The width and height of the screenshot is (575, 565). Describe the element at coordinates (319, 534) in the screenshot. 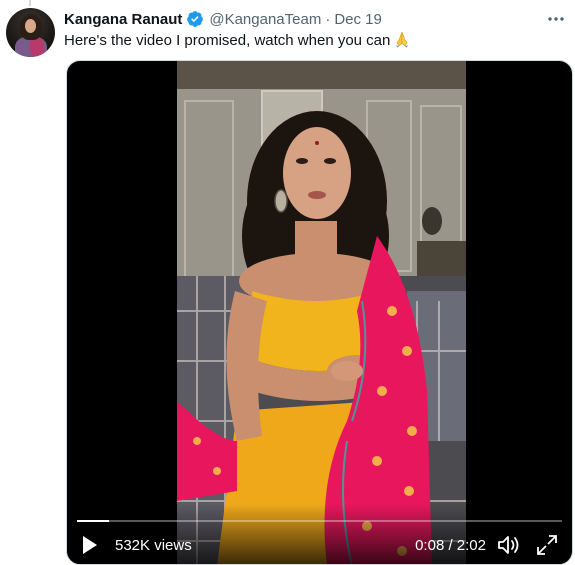

I see `video-controls: 532K views 0:08 / 2:02` at that location.